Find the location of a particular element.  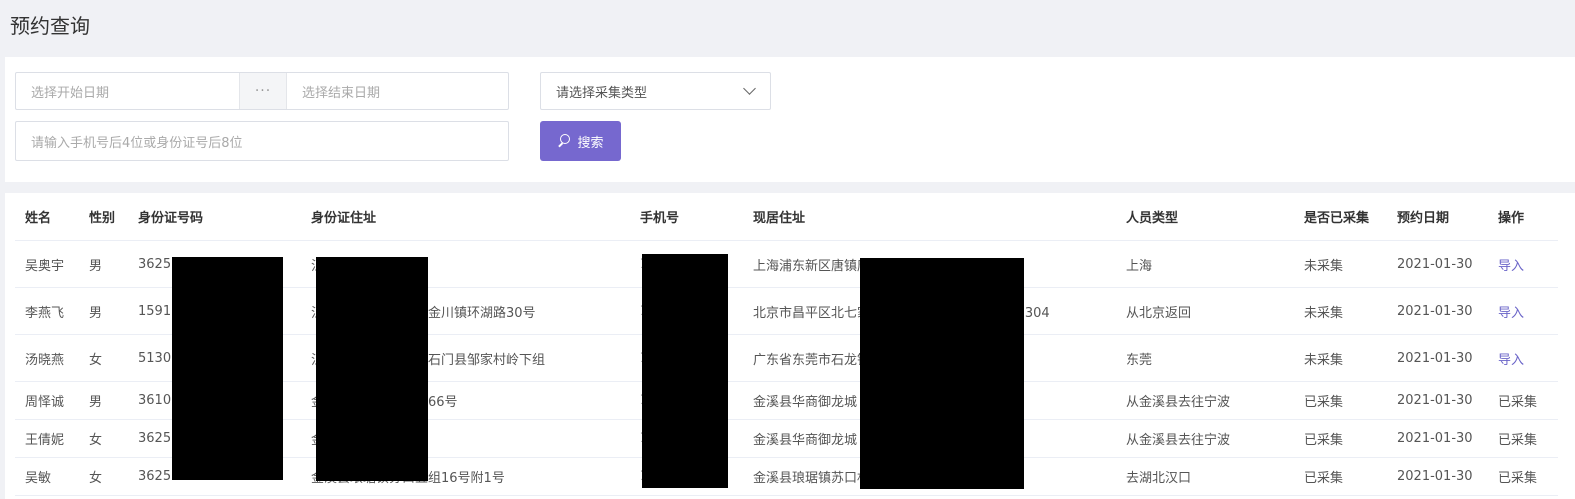

header-collected: 是否已采集 is located at coordinates (1340, 217).